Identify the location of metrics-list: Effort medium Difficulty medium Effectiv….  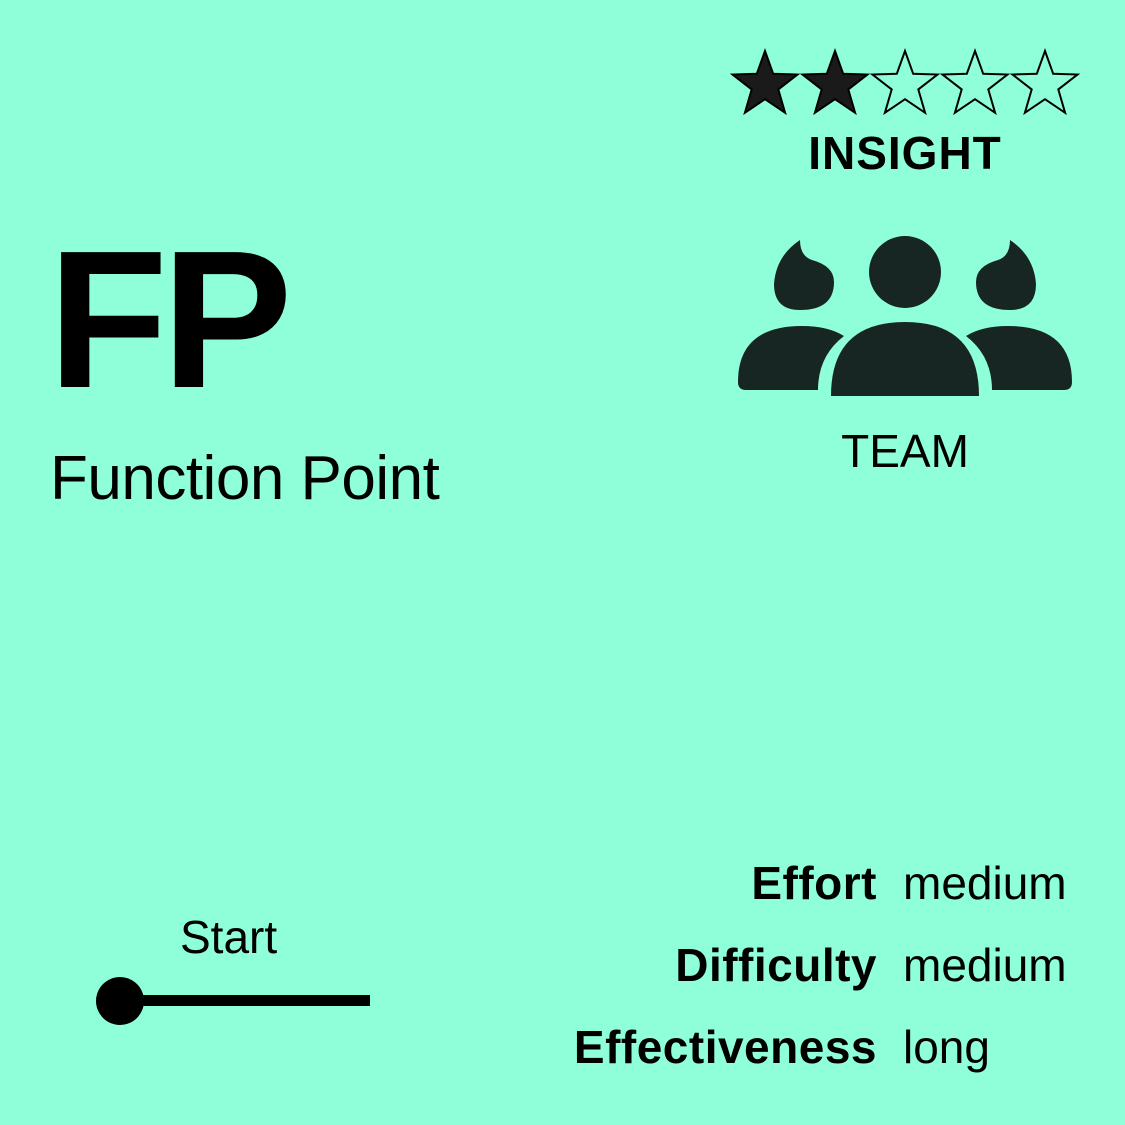
(824, 983).